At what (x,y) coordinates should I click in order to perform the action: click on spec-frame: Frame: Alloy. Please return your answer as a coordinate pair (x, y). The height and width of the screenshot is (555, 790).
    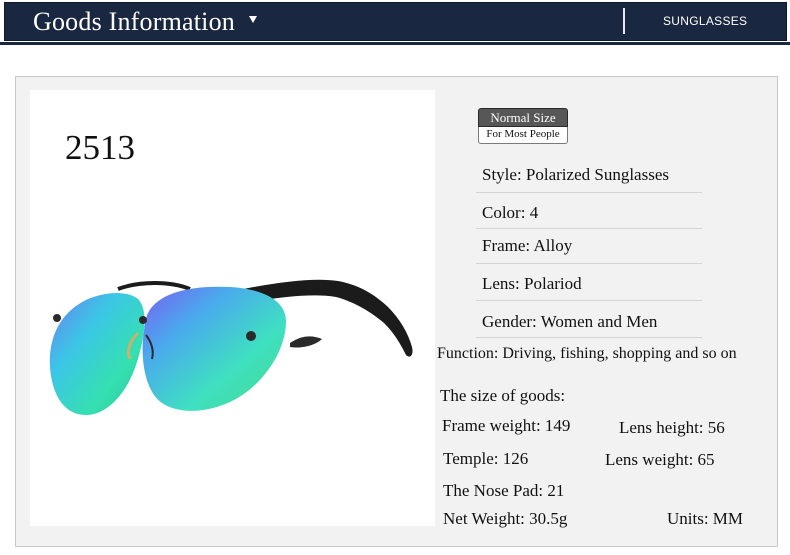
    Looking at the image, I should click on (527, 246).